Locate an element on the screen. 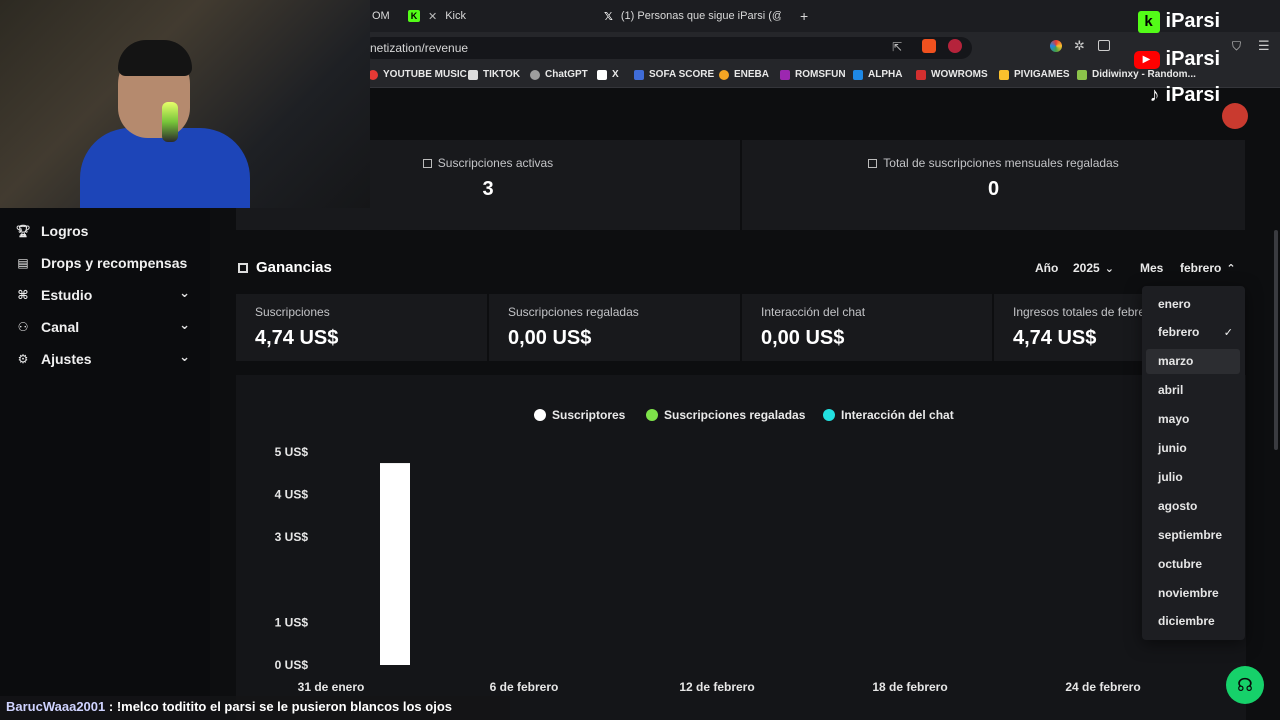  month-option-marzo: marzo is located at coordinates (1193, 361).